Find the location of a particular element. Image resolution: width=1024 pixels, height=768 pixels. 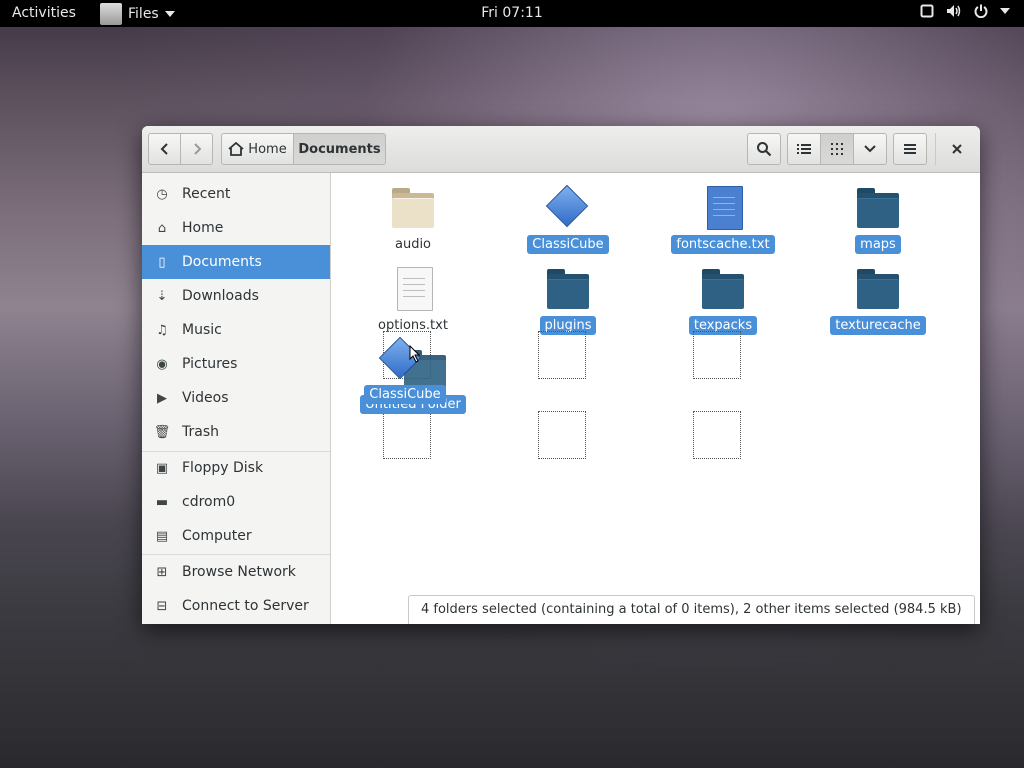

sidebar-item-recent: ◷ Recent is located at coordinates (236, 194).